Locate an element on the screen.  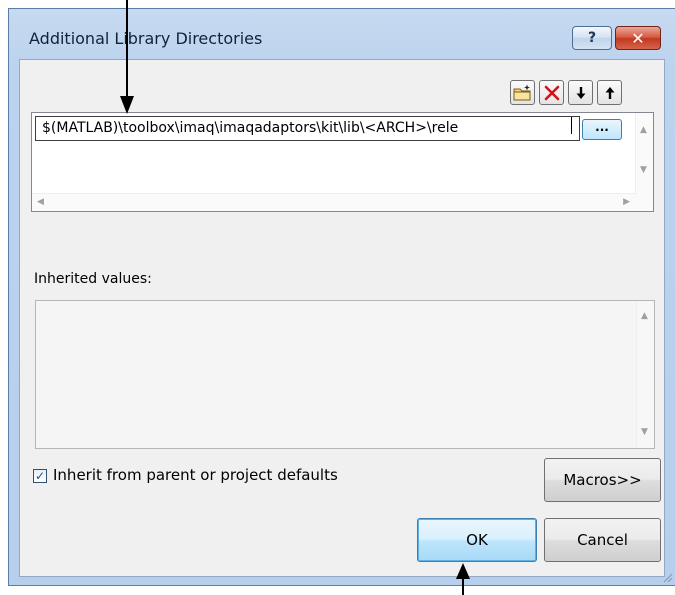
inherited-vertical-scrollbar: ▲ ▼ is located at coordinates (645, 374).